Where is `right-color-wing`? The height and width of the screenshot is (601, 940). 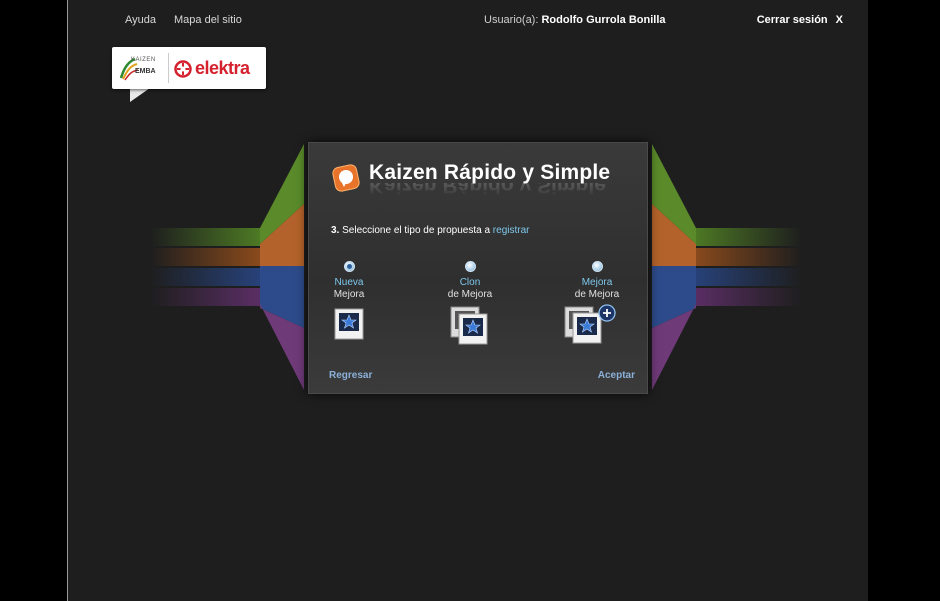 right-color-wing is located at coordinates (674, 267).